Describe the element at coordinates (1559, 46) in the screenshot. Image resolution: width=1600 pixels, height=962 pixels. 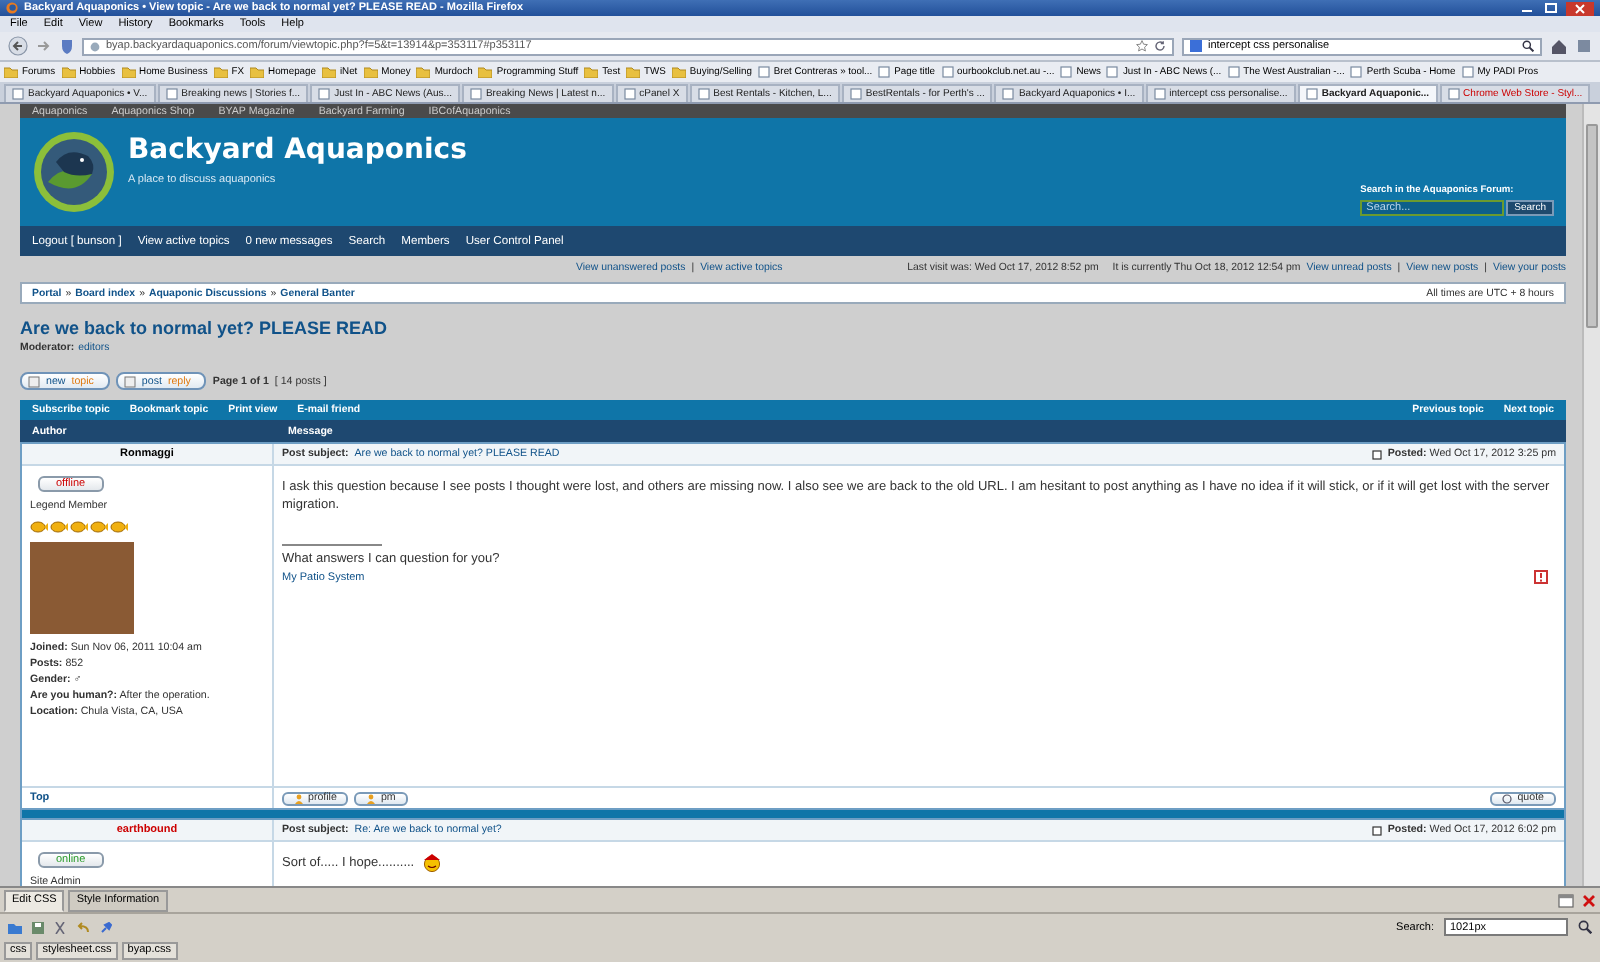
I see `home-icon` at that location.